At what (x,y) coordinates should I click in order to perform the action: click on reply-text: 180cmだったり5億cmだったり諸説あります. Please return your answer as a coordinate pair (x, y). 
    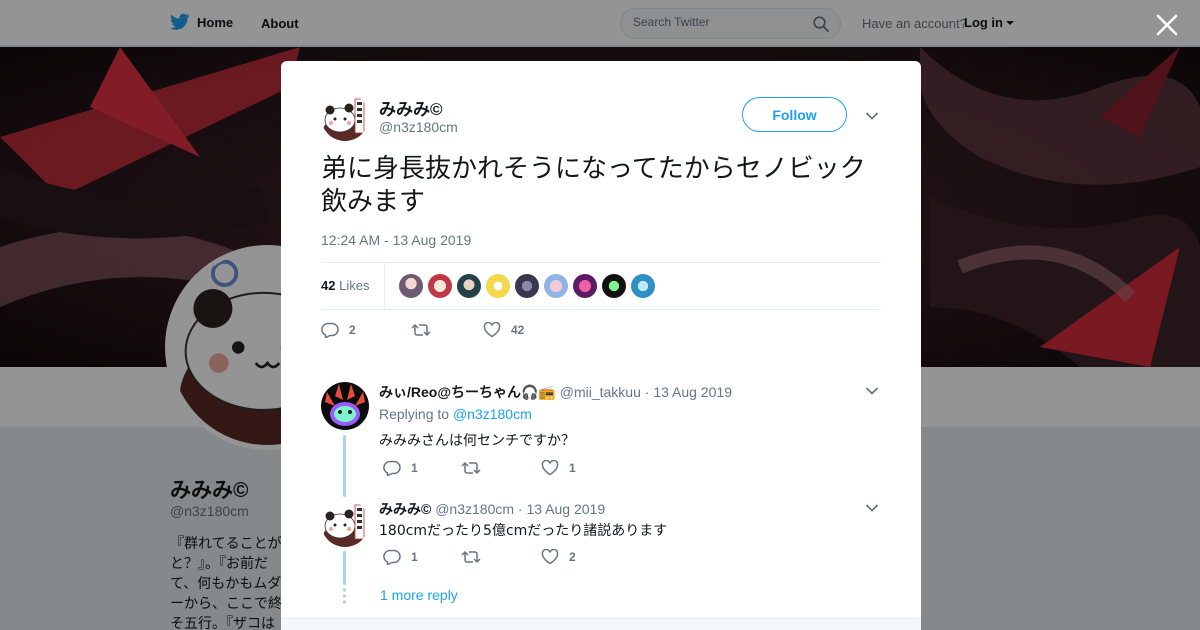
    Looking at the image, I should click on (523, 531).